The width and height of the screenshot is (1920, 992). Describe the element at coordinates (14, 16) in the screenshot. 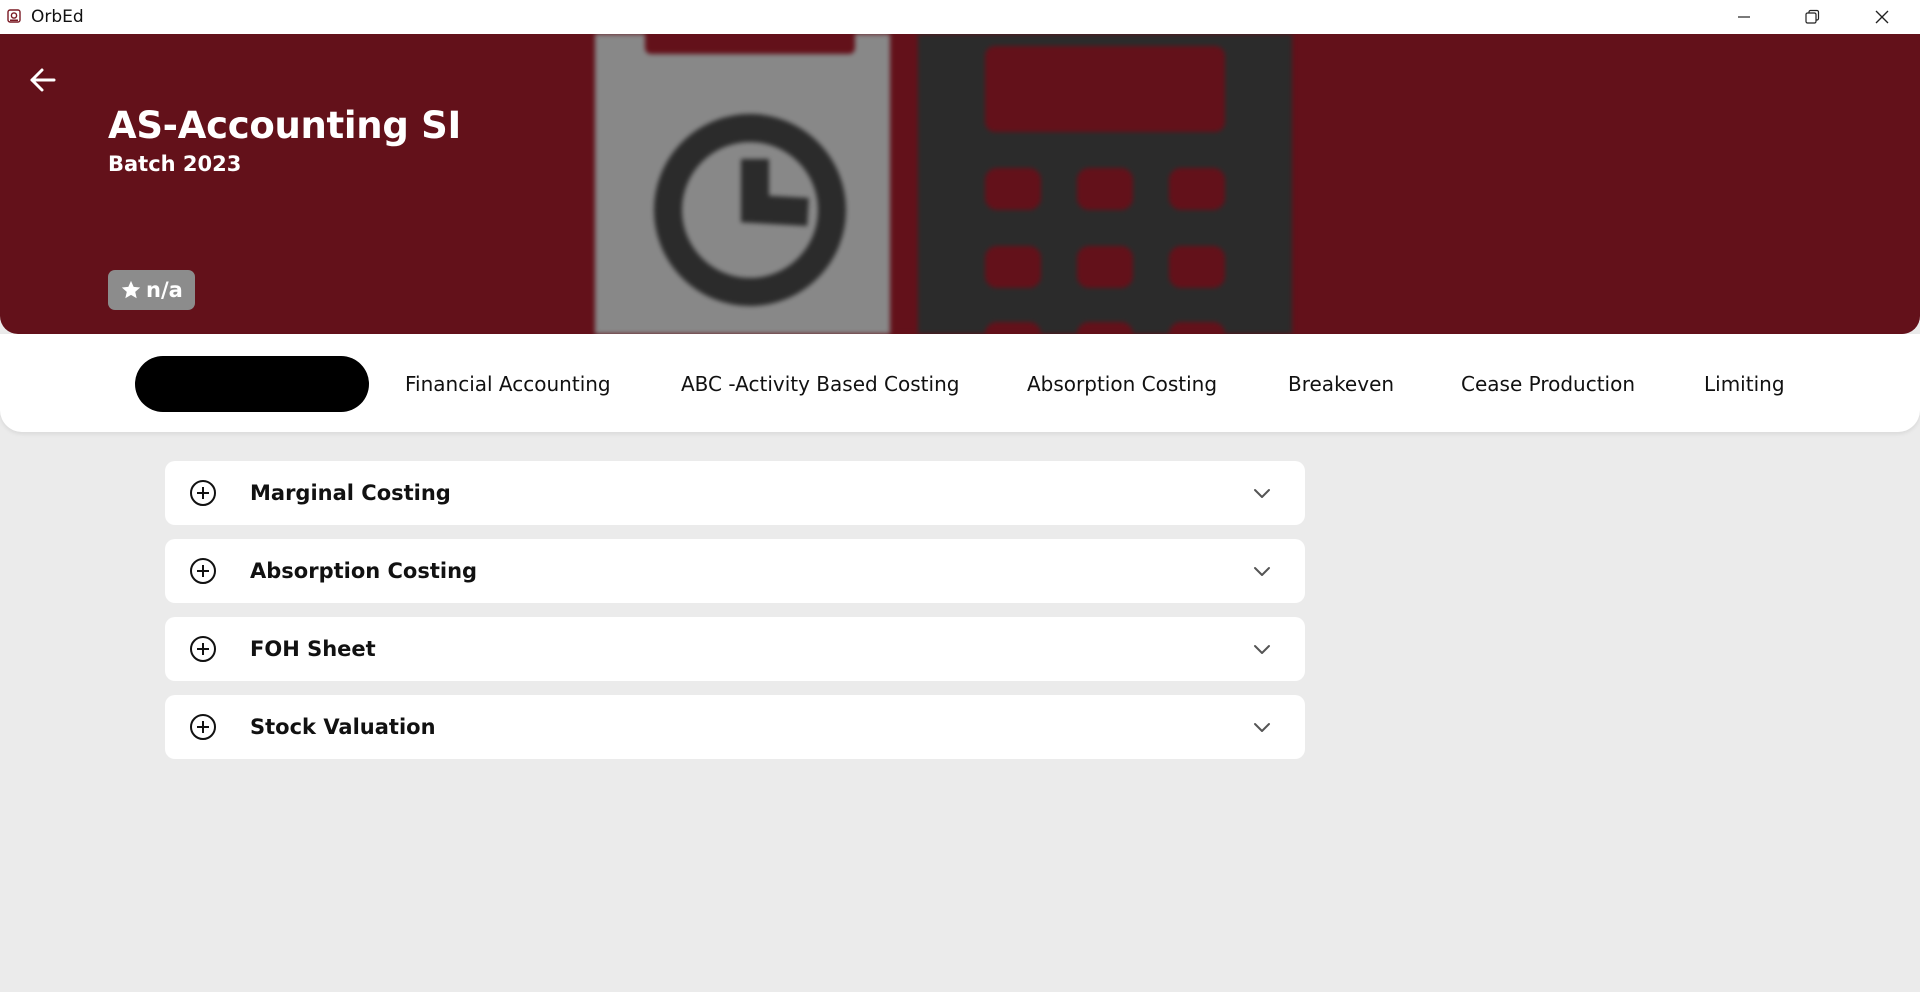

I see `app-logo-icon` at that location.